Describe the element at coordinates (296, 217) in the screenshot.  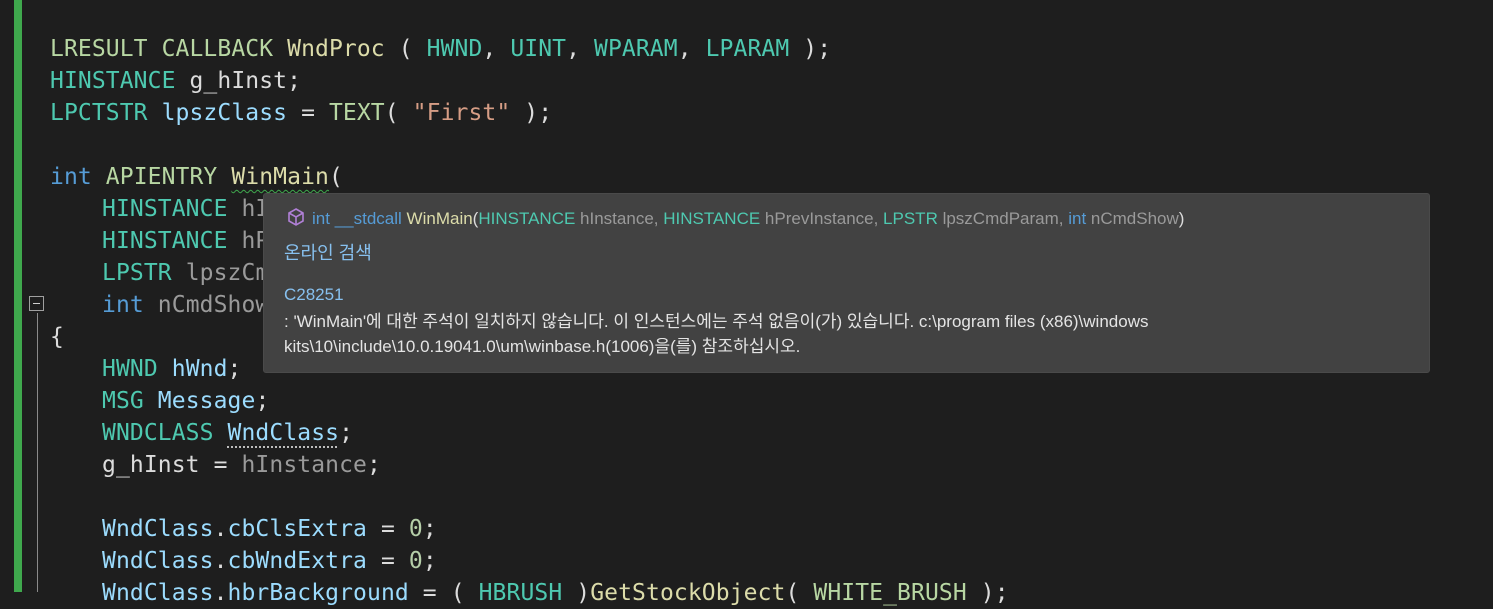
I see `cube-icon` at that location.